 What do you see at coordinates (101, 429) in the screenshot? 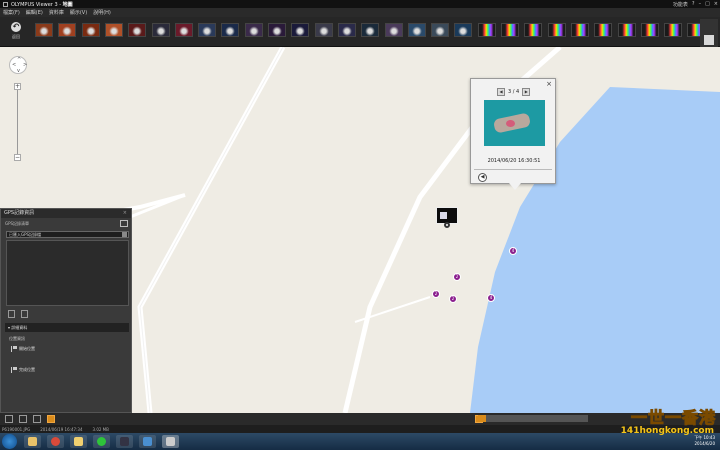
I see `status-size: 3.02 MB` at bounding box center [101, 429].